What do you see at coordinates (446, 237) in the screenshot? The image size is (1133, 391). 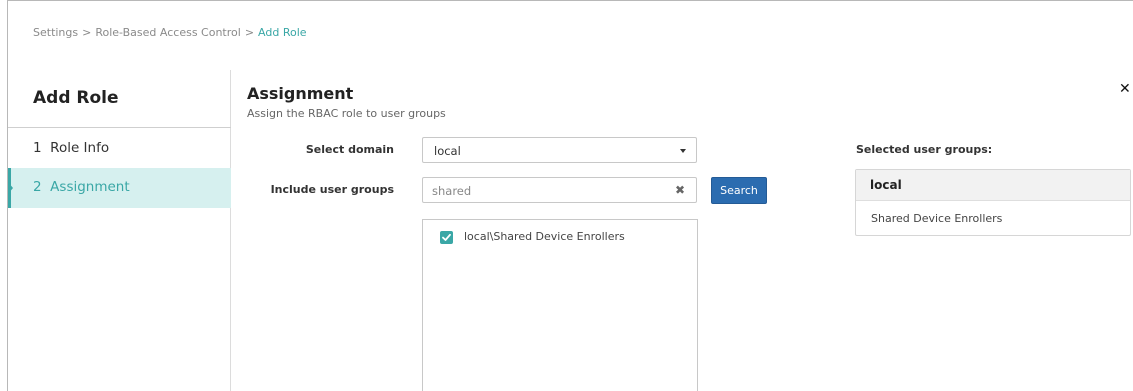 I see `checkbox-checked-icon` at bounding box center [446, 237].